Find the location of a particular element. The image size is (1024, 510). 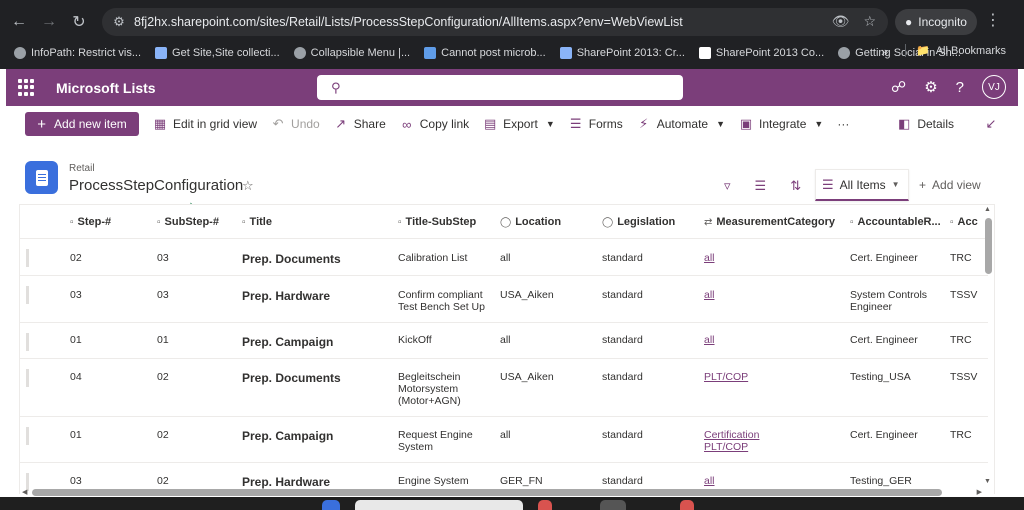

column-header-location: ◯ Location is located at coordinates (530, 222).